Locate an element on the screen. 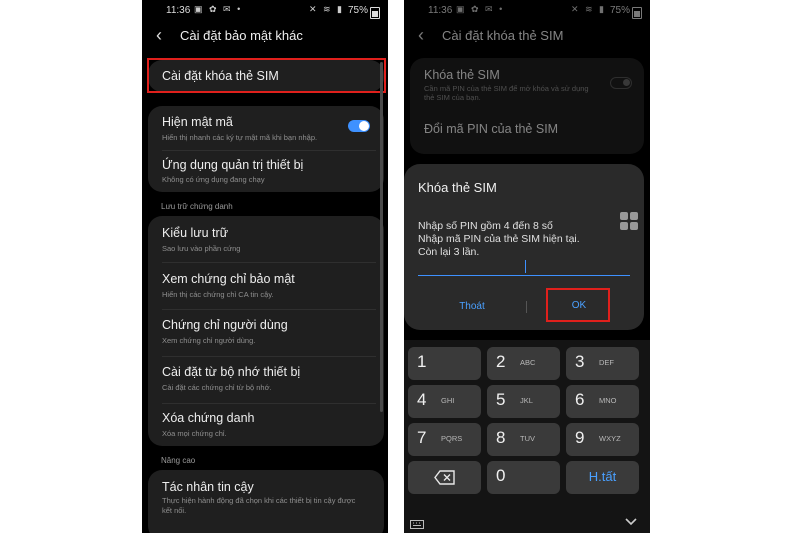 The image size is (800, 533). key-7: 7 PQRS is located at coordinates (444, 439).